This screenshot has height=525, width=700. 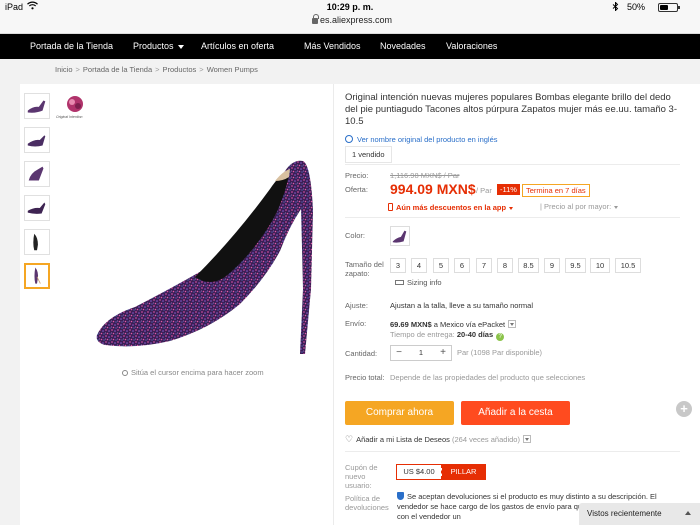 I want to click on available-stock: Par (1098 Par disponible), so click(x=500, y=352).